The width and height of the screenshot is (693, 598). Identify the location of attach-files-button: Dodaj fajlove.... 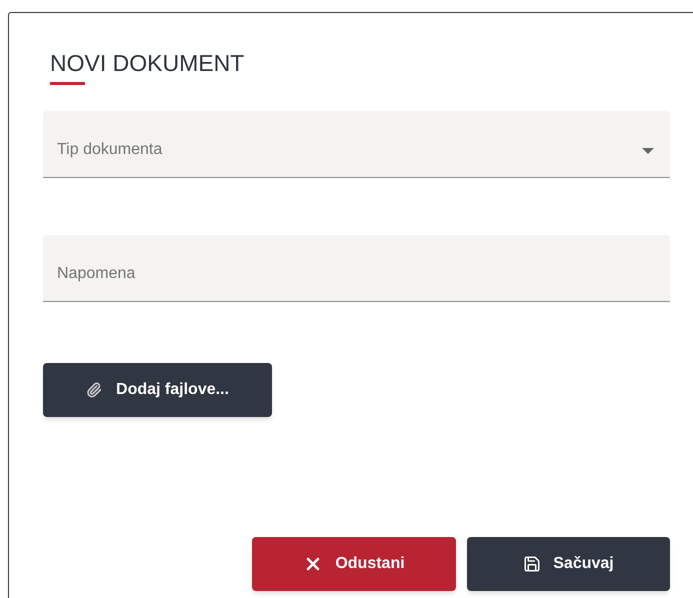
(157, 390).